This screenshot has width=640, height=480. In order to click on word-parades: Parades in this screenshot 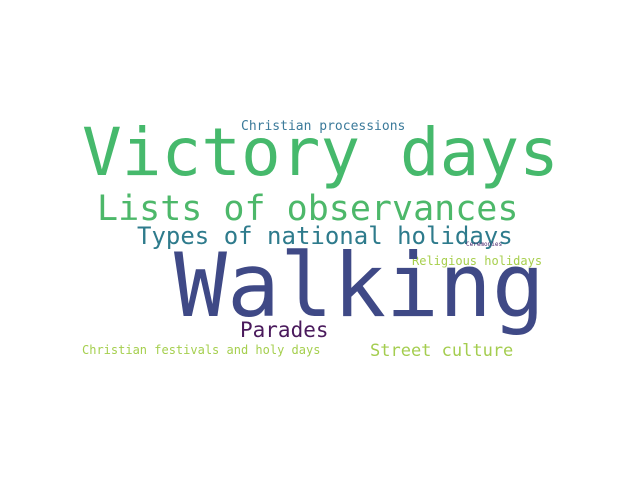, I will do `click(284, 330)`.